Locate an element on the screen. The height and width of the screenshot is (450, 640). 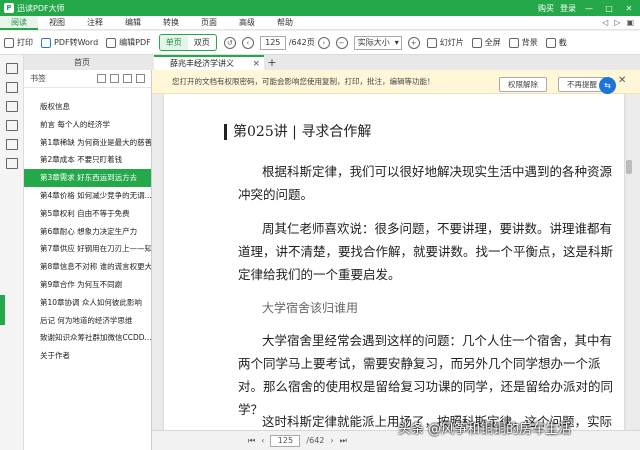
double-page-button: 双页 is located at coordinates (202, 42).